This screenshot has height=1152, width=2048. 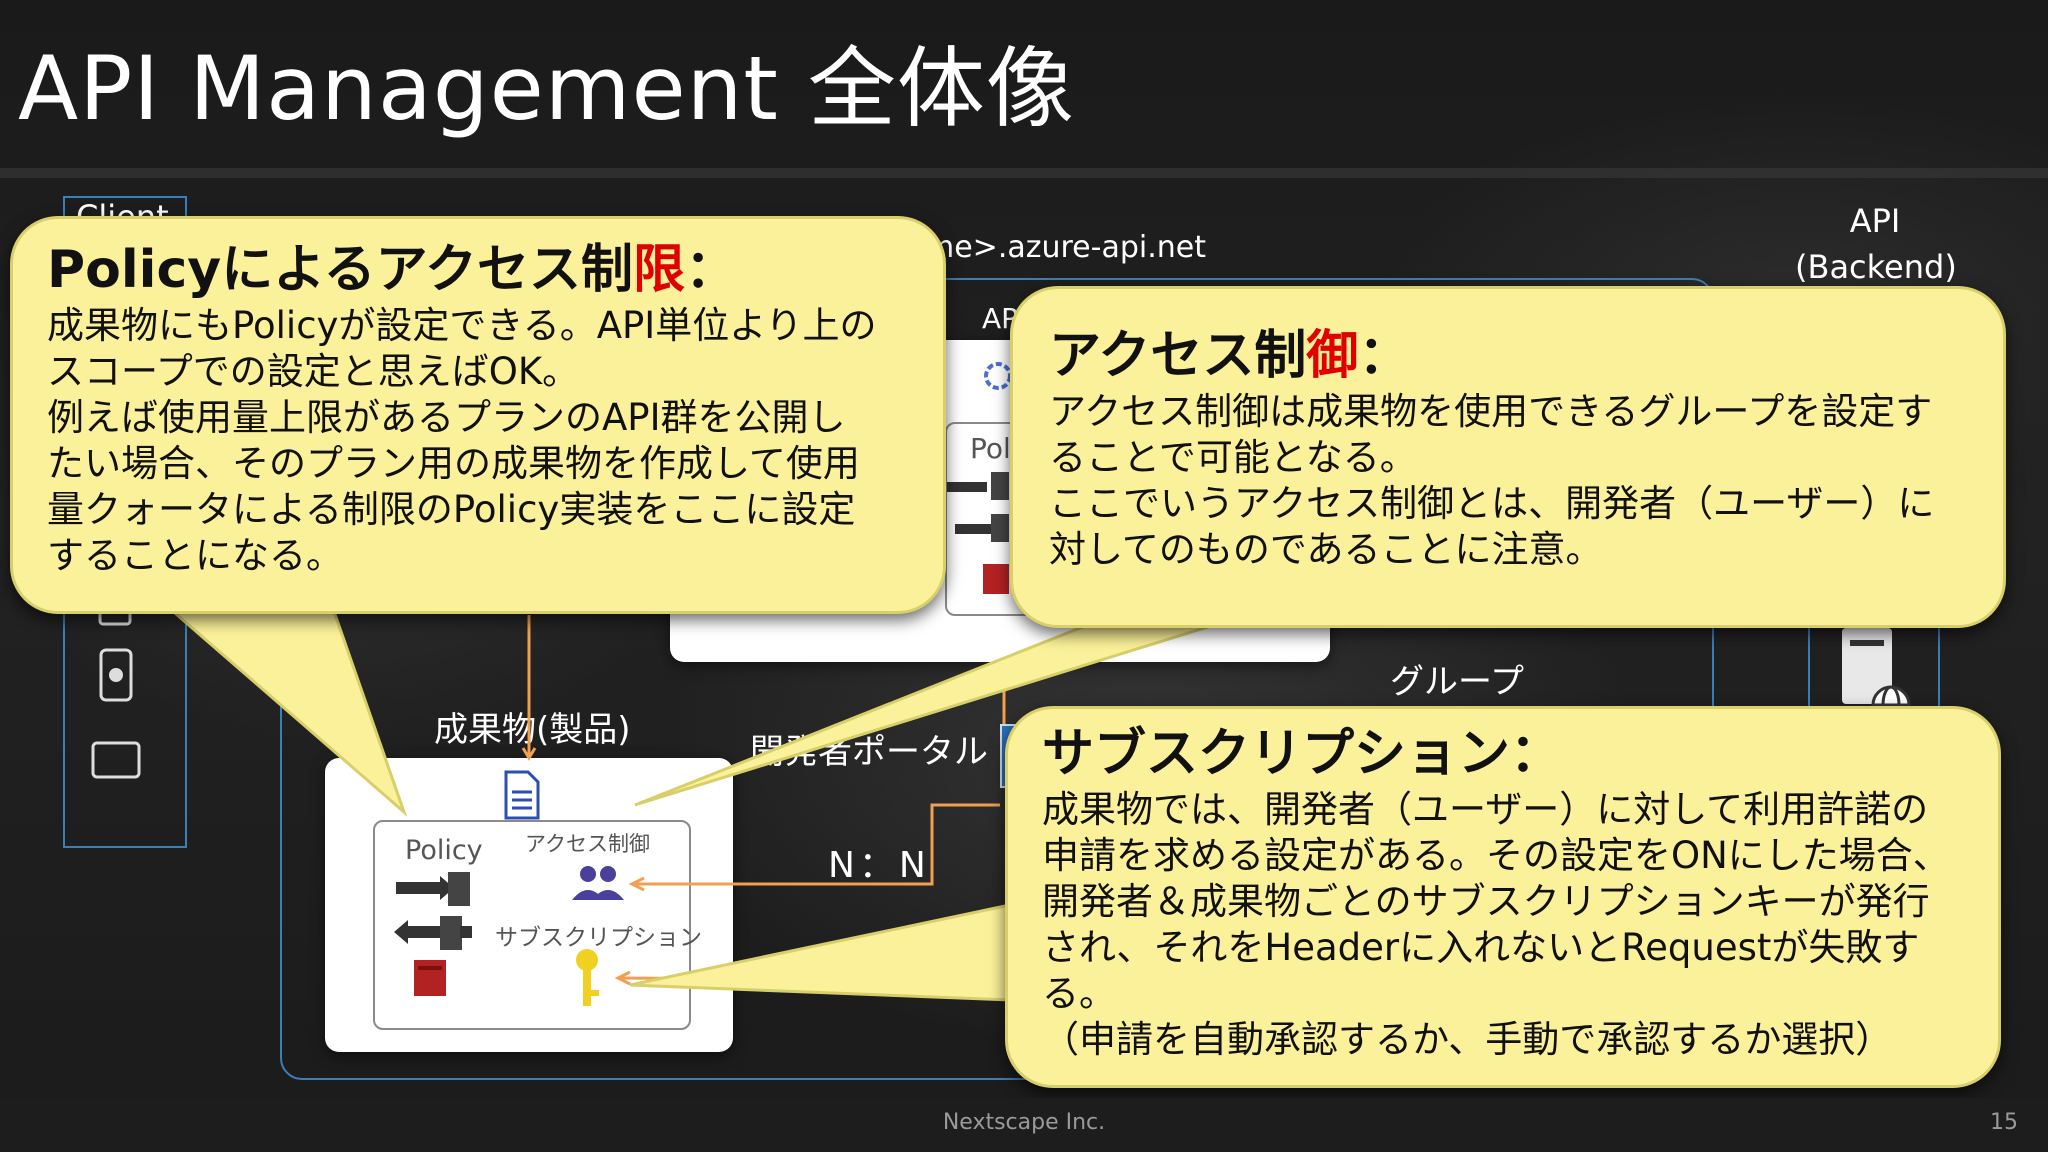 I want to click on footer-company: Nextscape Inc., so click(x=1024, y=1122).